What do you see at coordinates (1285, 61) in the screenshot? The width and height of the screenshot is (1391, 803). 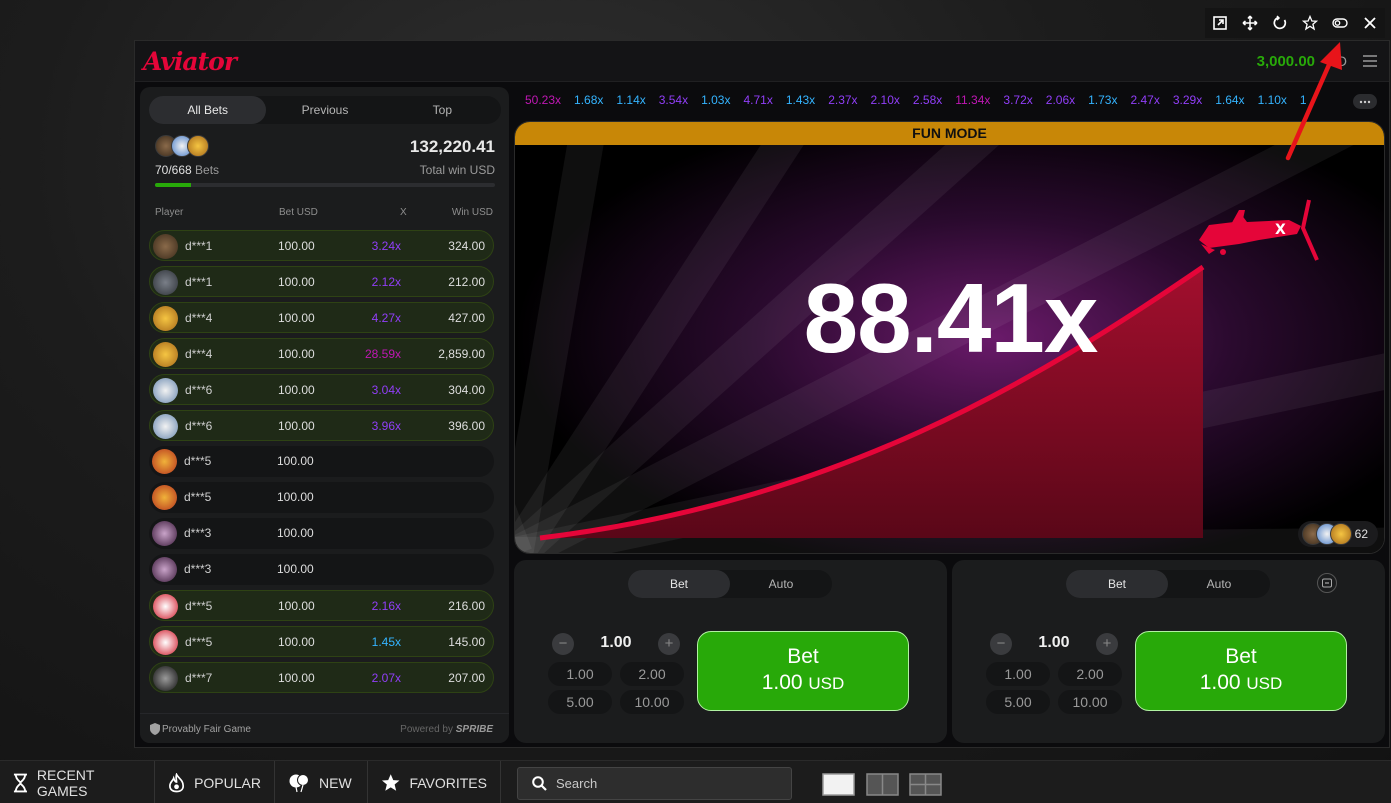 I see `balance: 3,000.00` at bounding box center [1285, 61].